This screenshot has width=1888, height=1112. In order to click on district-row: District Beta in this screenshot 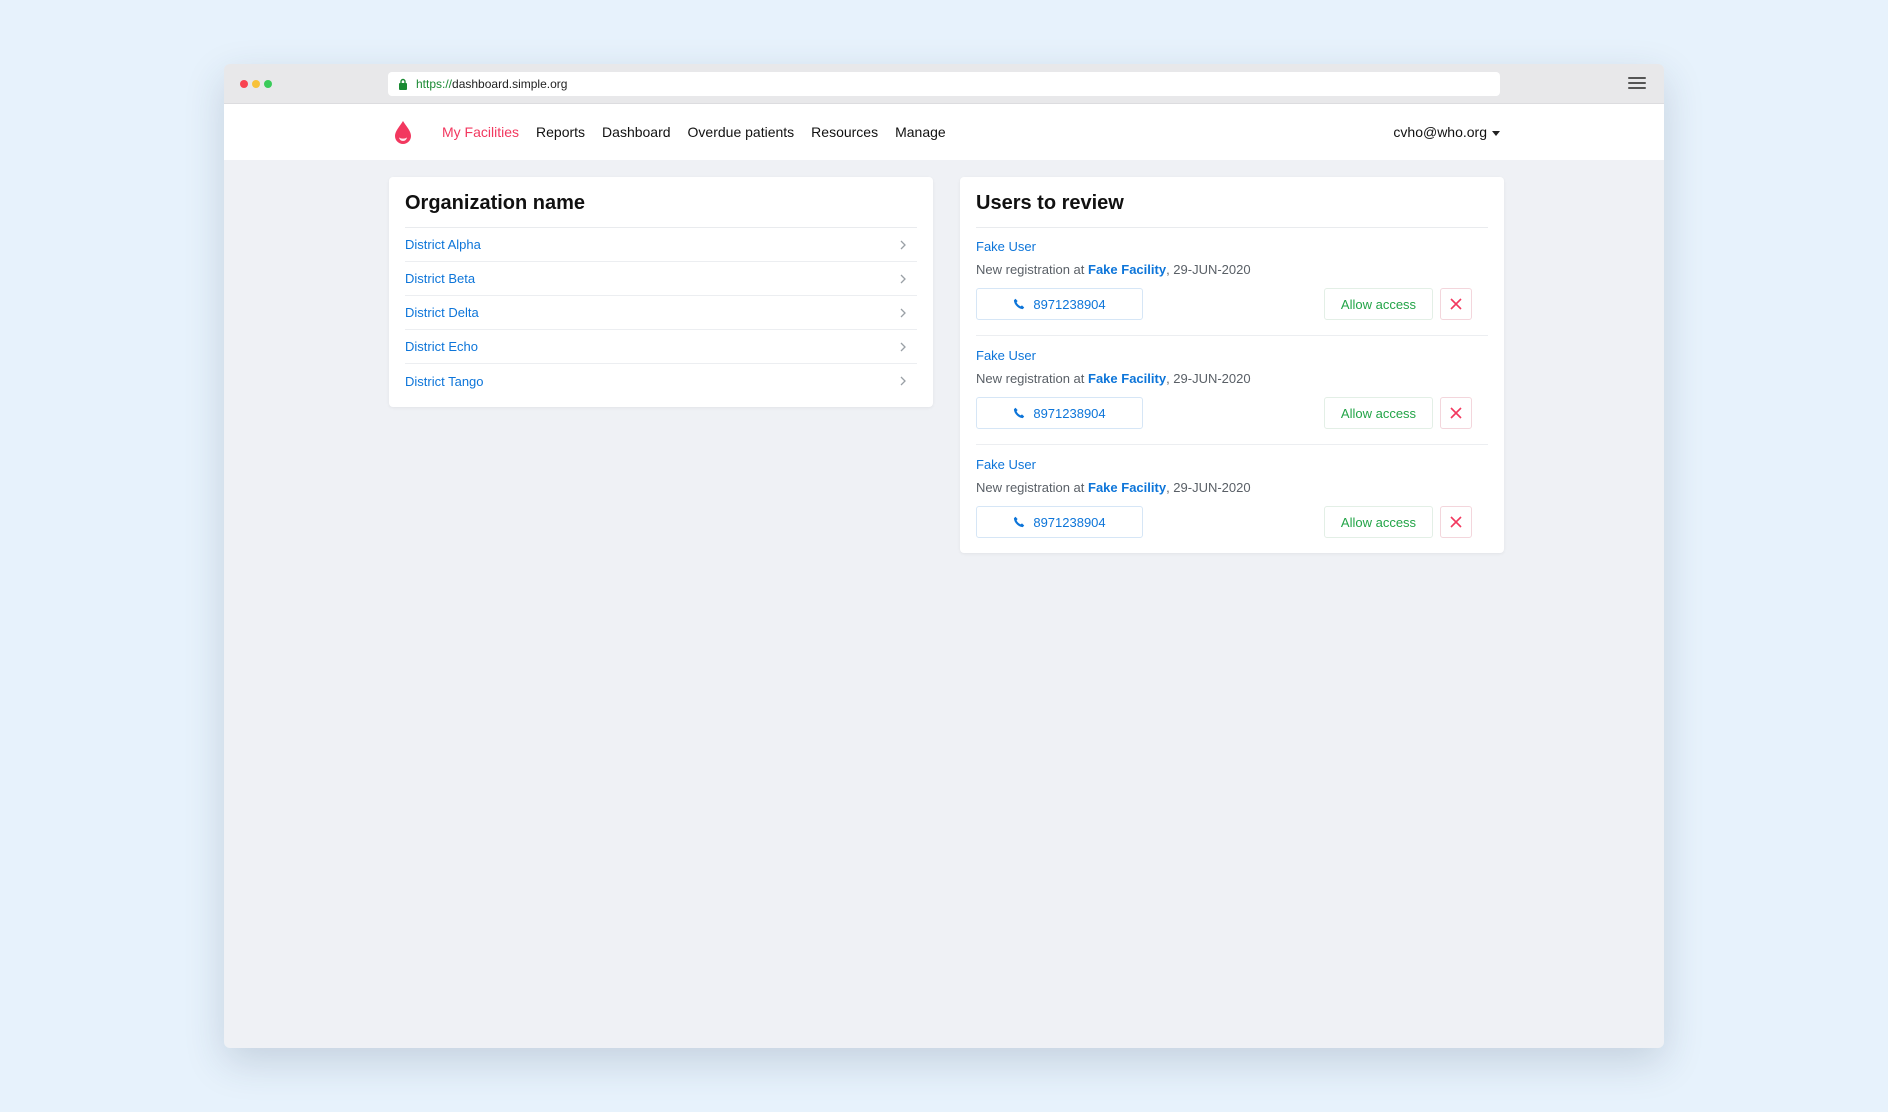, I will do `click(661, 279)`.